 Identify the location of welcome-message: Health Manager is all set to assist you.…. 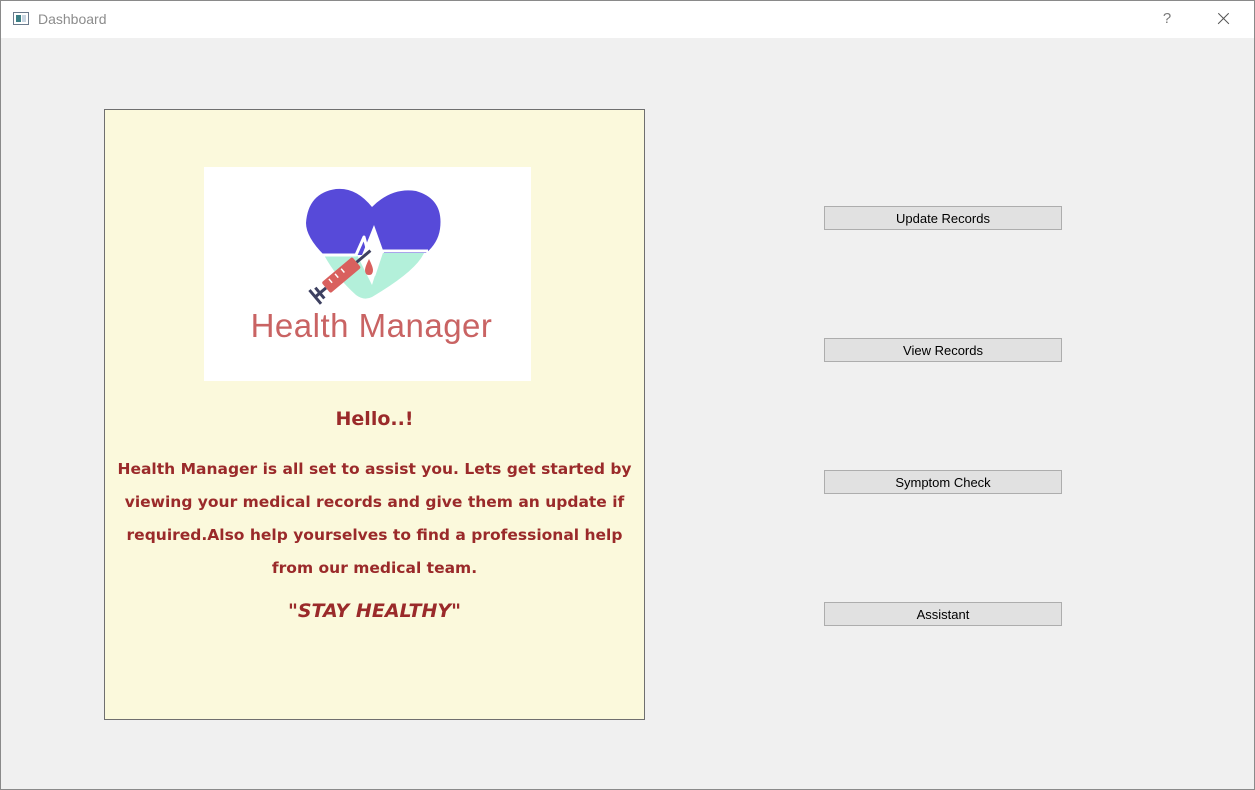
(374, 518).